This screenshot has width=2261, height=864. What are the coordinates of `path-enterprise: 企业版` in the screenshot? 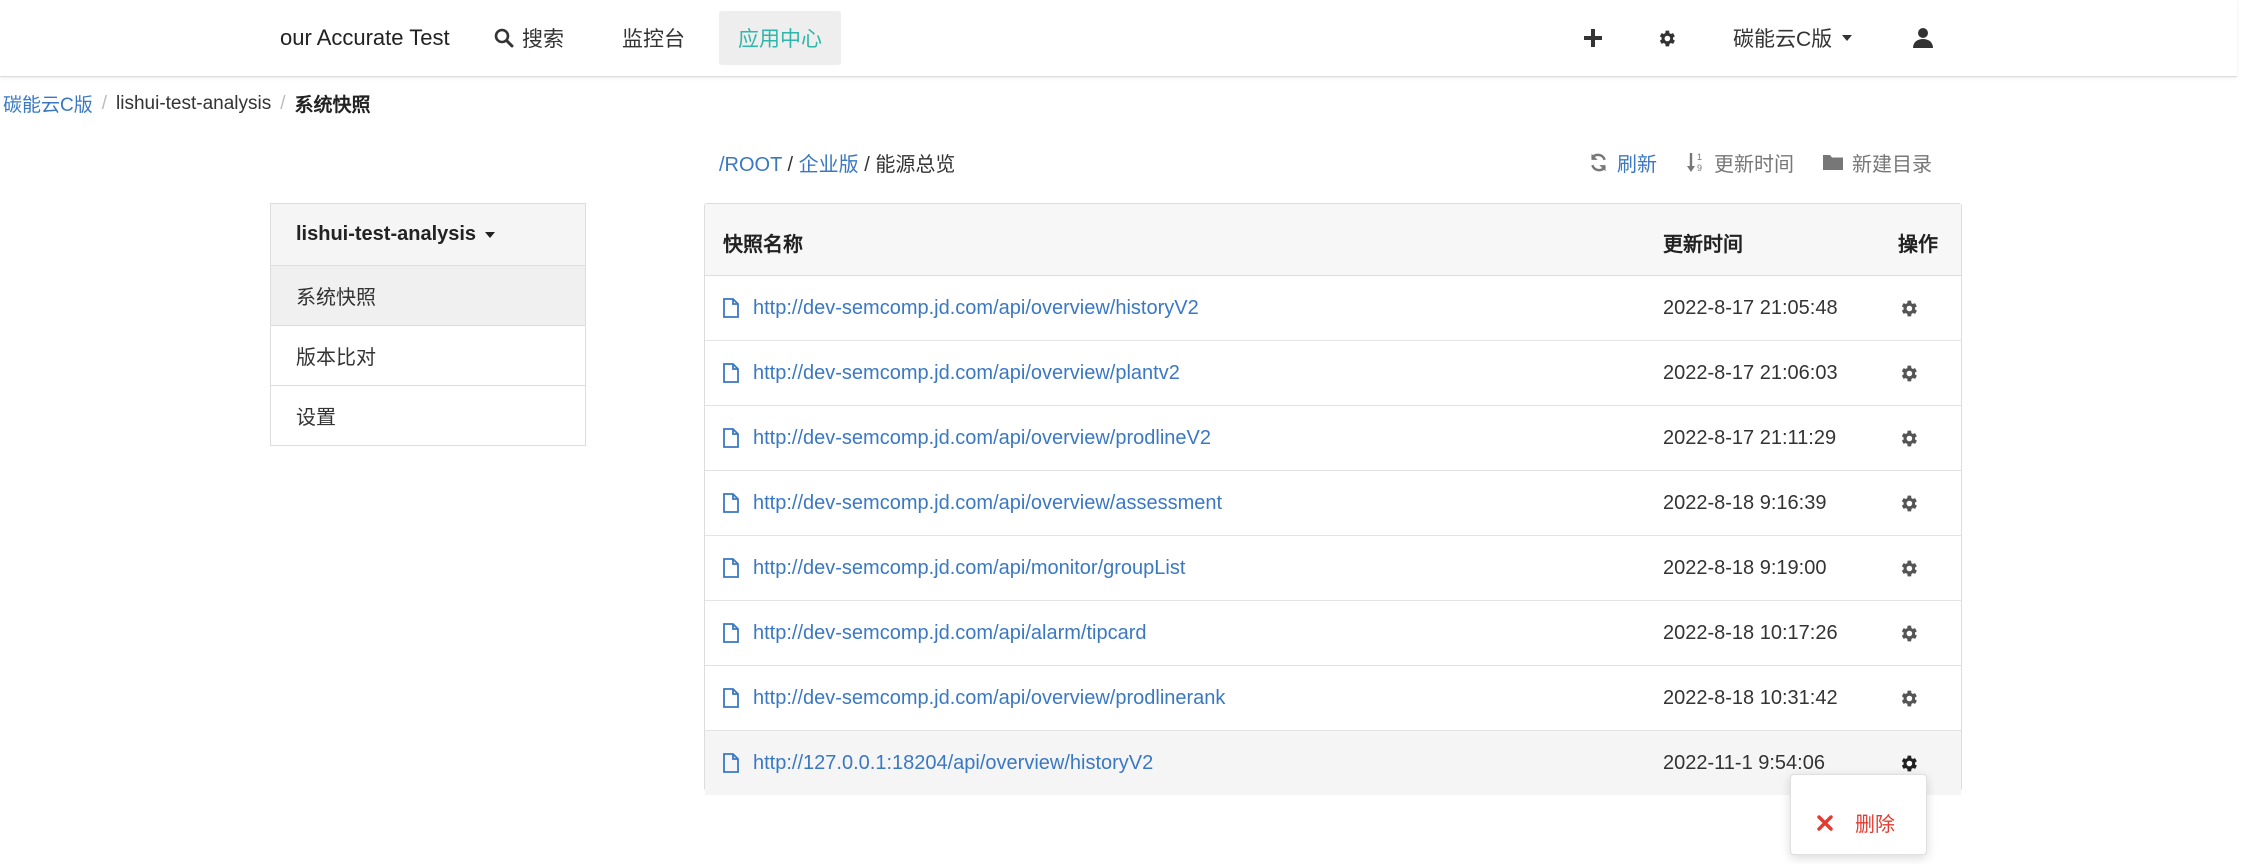 It's located at (829, 165).